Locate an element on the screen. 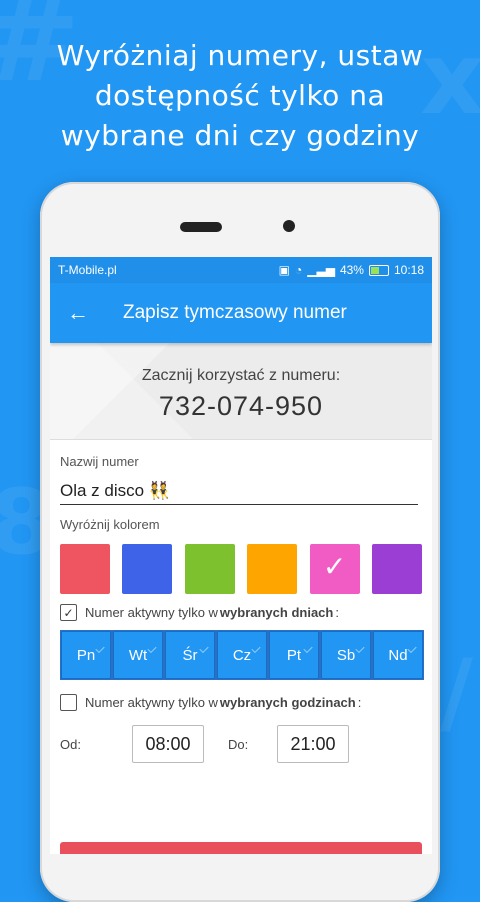 Image resolution: width=480 pixels, height=902 pixels. hours-checkbox-suffix: : is located at coordinates (359, 702).